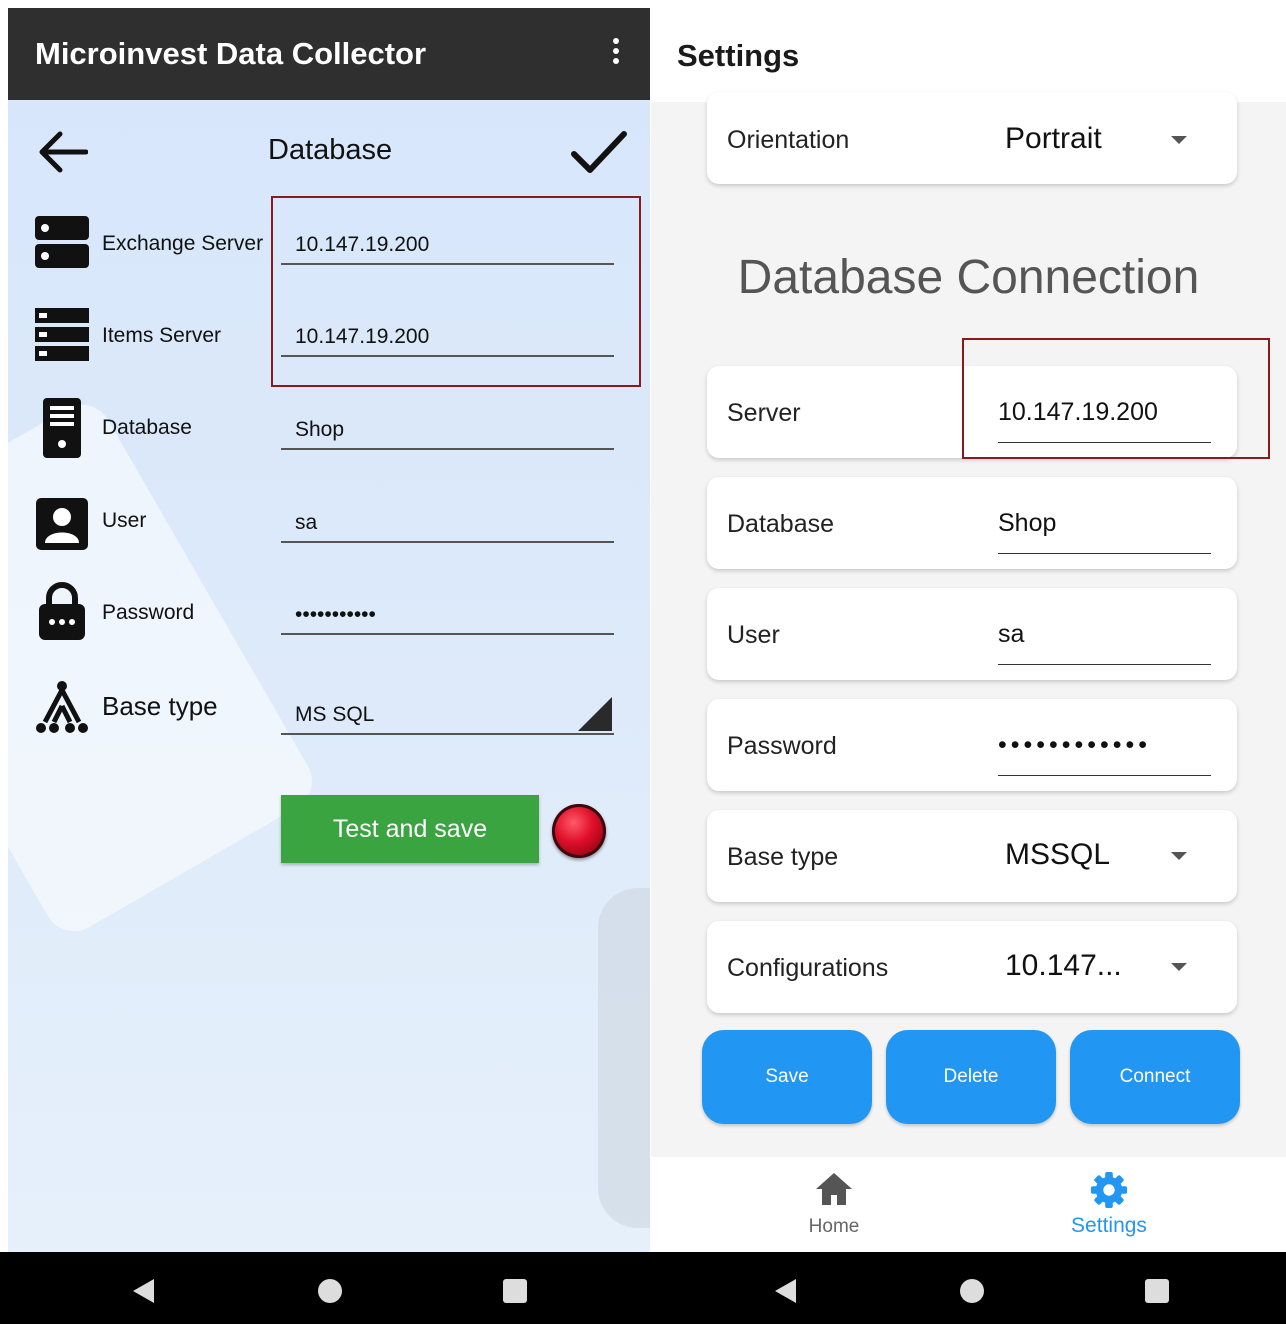  I want to click on bottom-navigation: Home Settings, so click(968, 1204).